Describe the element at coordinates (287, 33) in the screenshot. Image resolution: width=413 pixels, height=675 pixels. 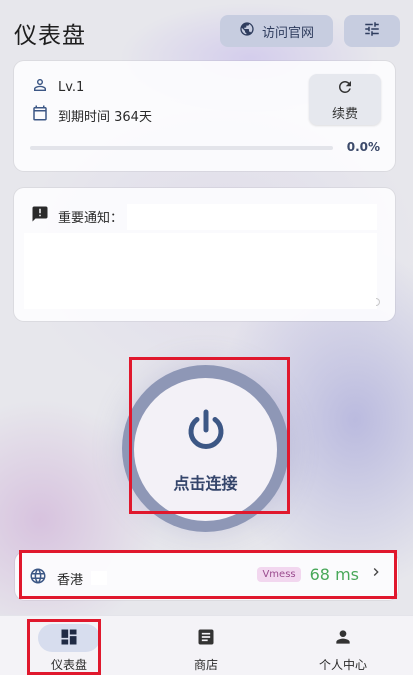
I see `visit-site-label: 访问官网` at that location.